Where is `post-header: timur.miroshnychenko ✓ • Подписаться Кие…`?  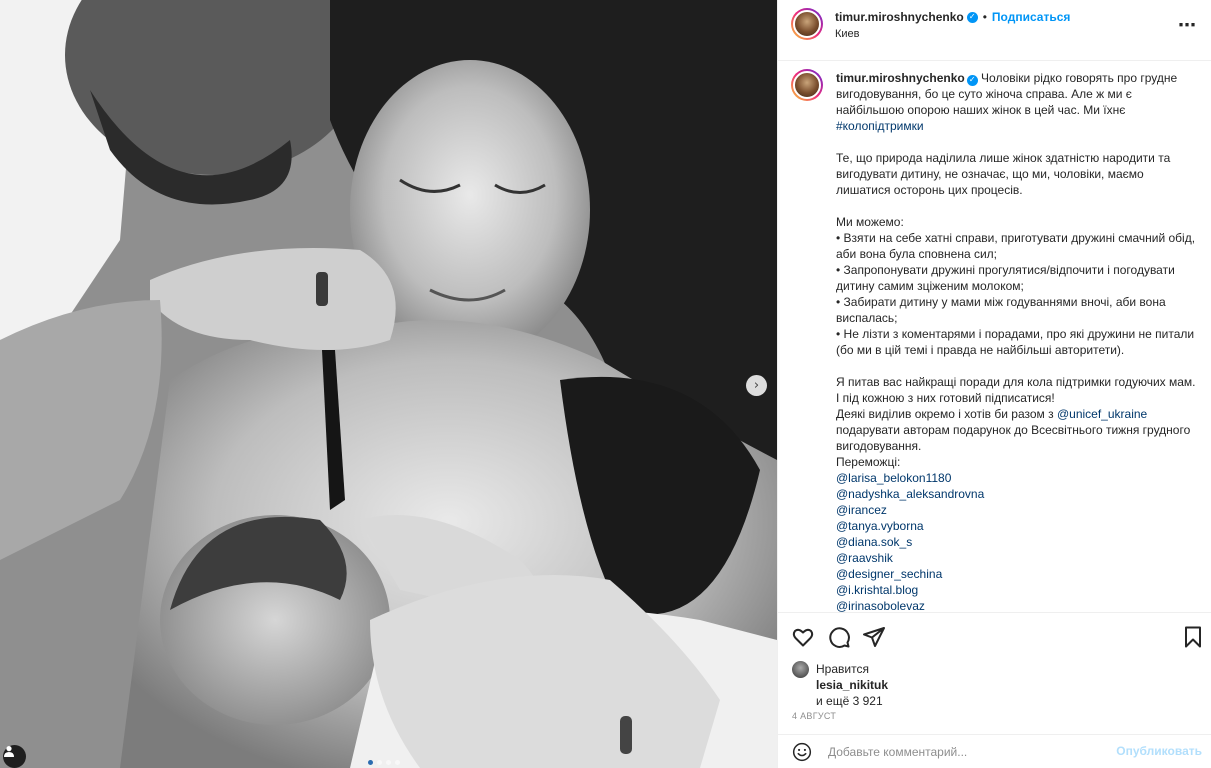 post-header: timur.miroshnychenko ✓ • Подписаться Кие… is located at coordinates (994, 30).